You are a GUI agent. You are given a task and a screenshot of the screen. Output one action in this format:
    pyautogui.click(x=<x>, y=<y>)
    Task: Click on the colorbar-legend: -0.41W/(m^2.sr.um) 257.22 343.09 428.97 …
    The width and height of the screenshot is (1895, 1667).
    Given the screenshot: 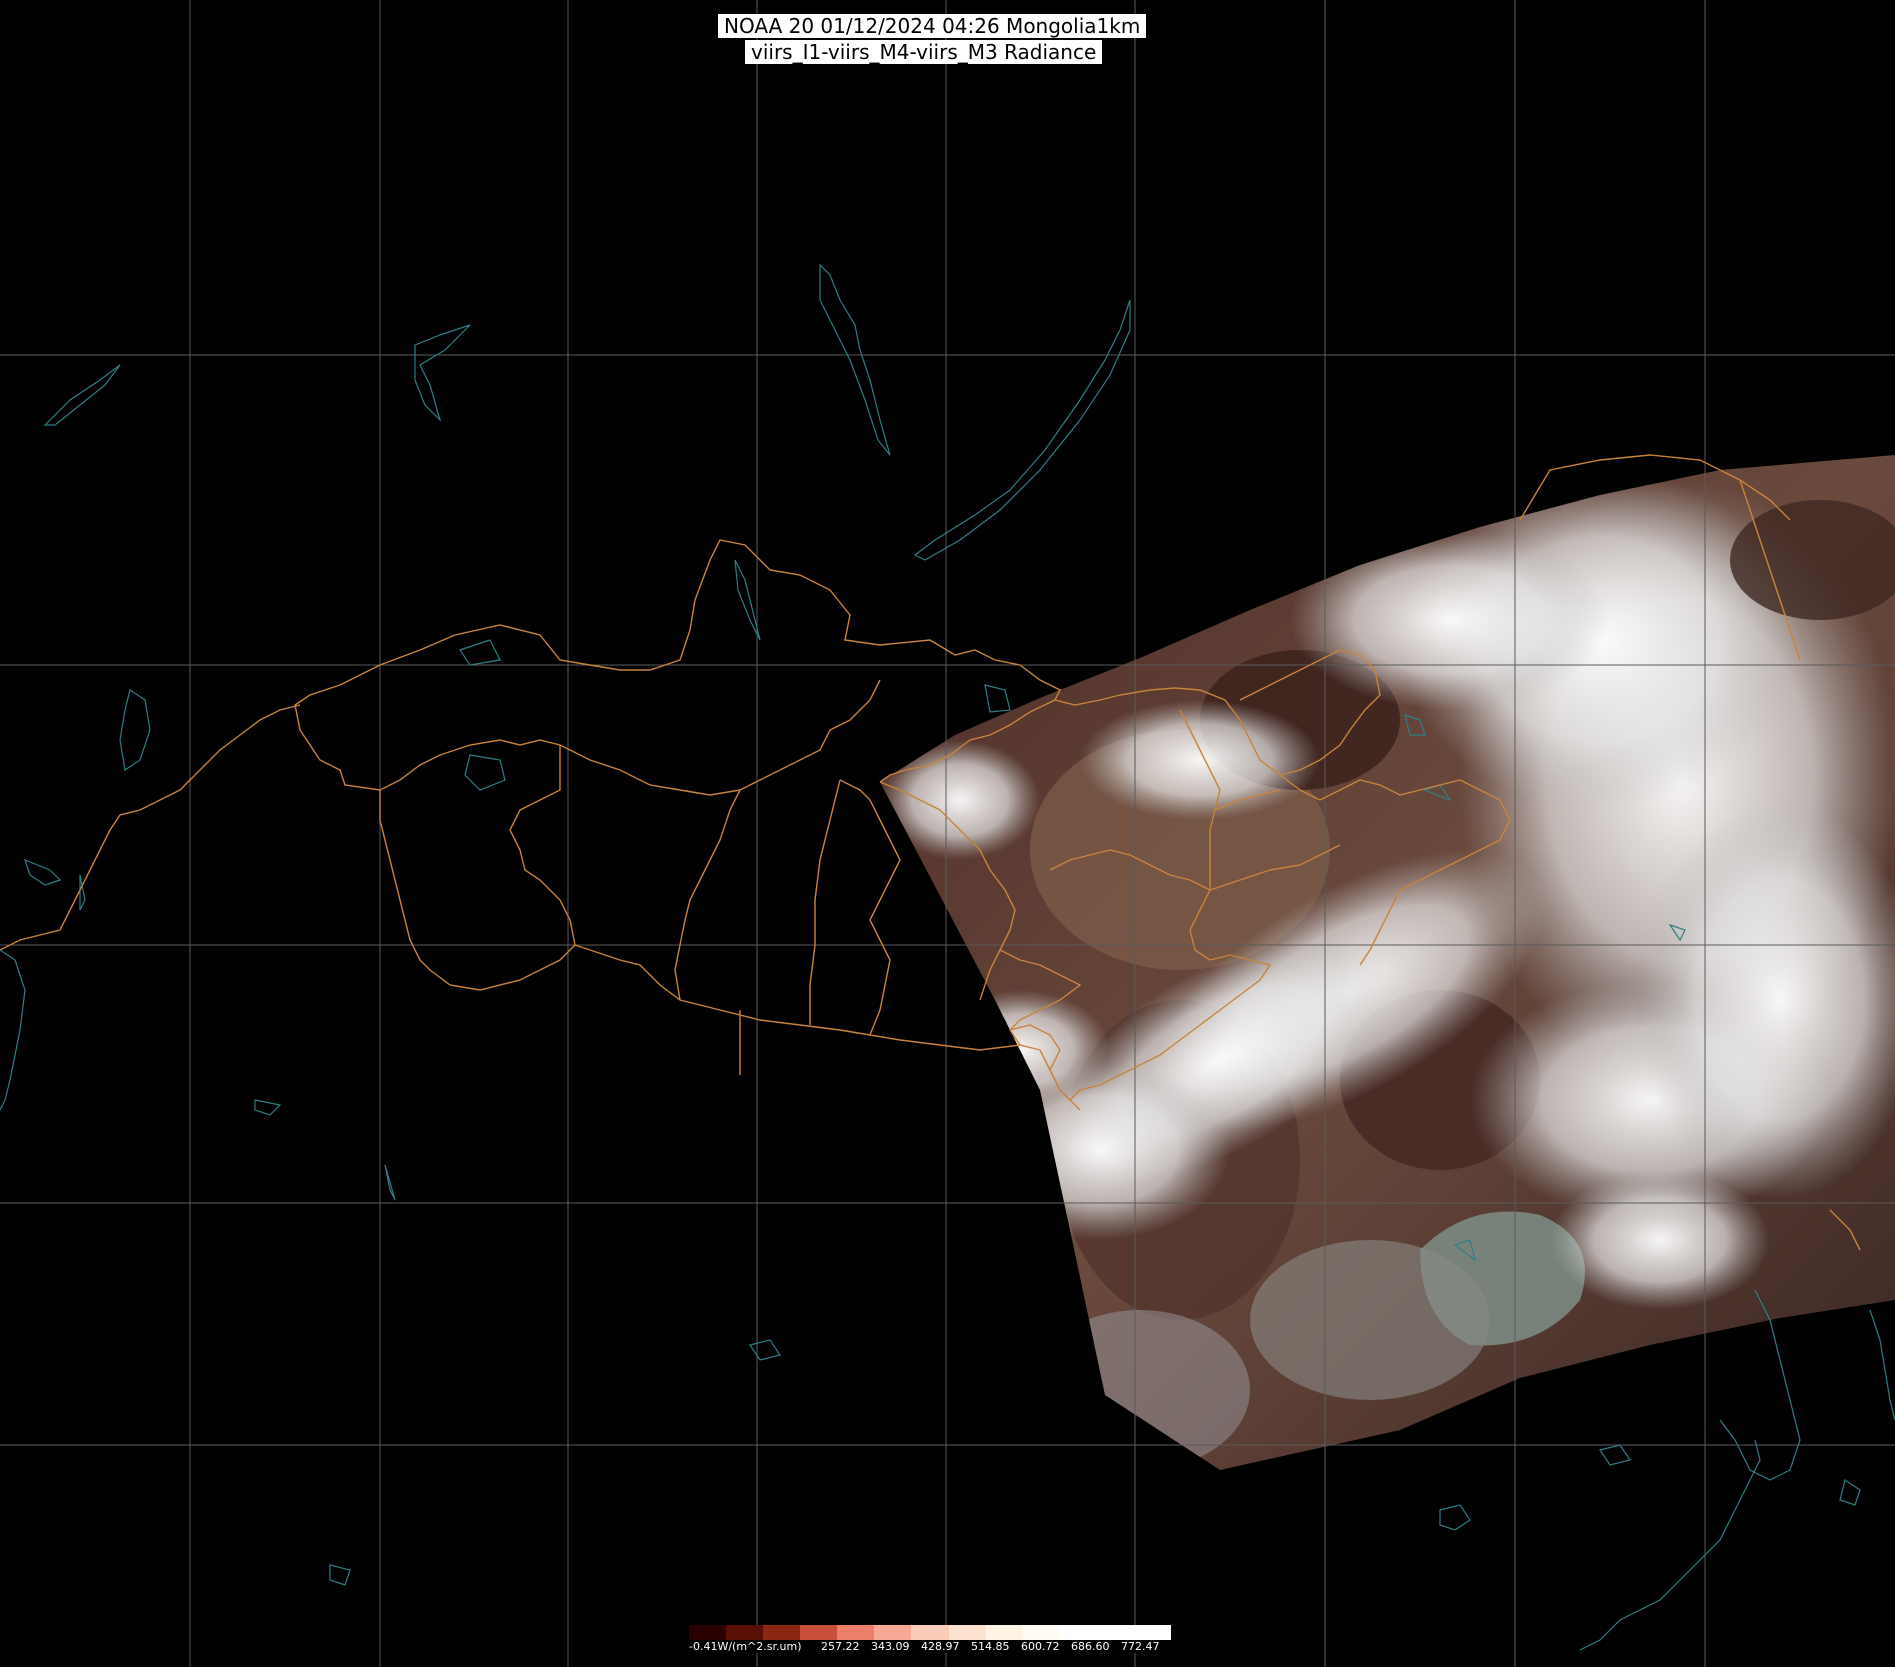 What is the action you would take?
    pyautogui.click(x=930, y=1639)
    